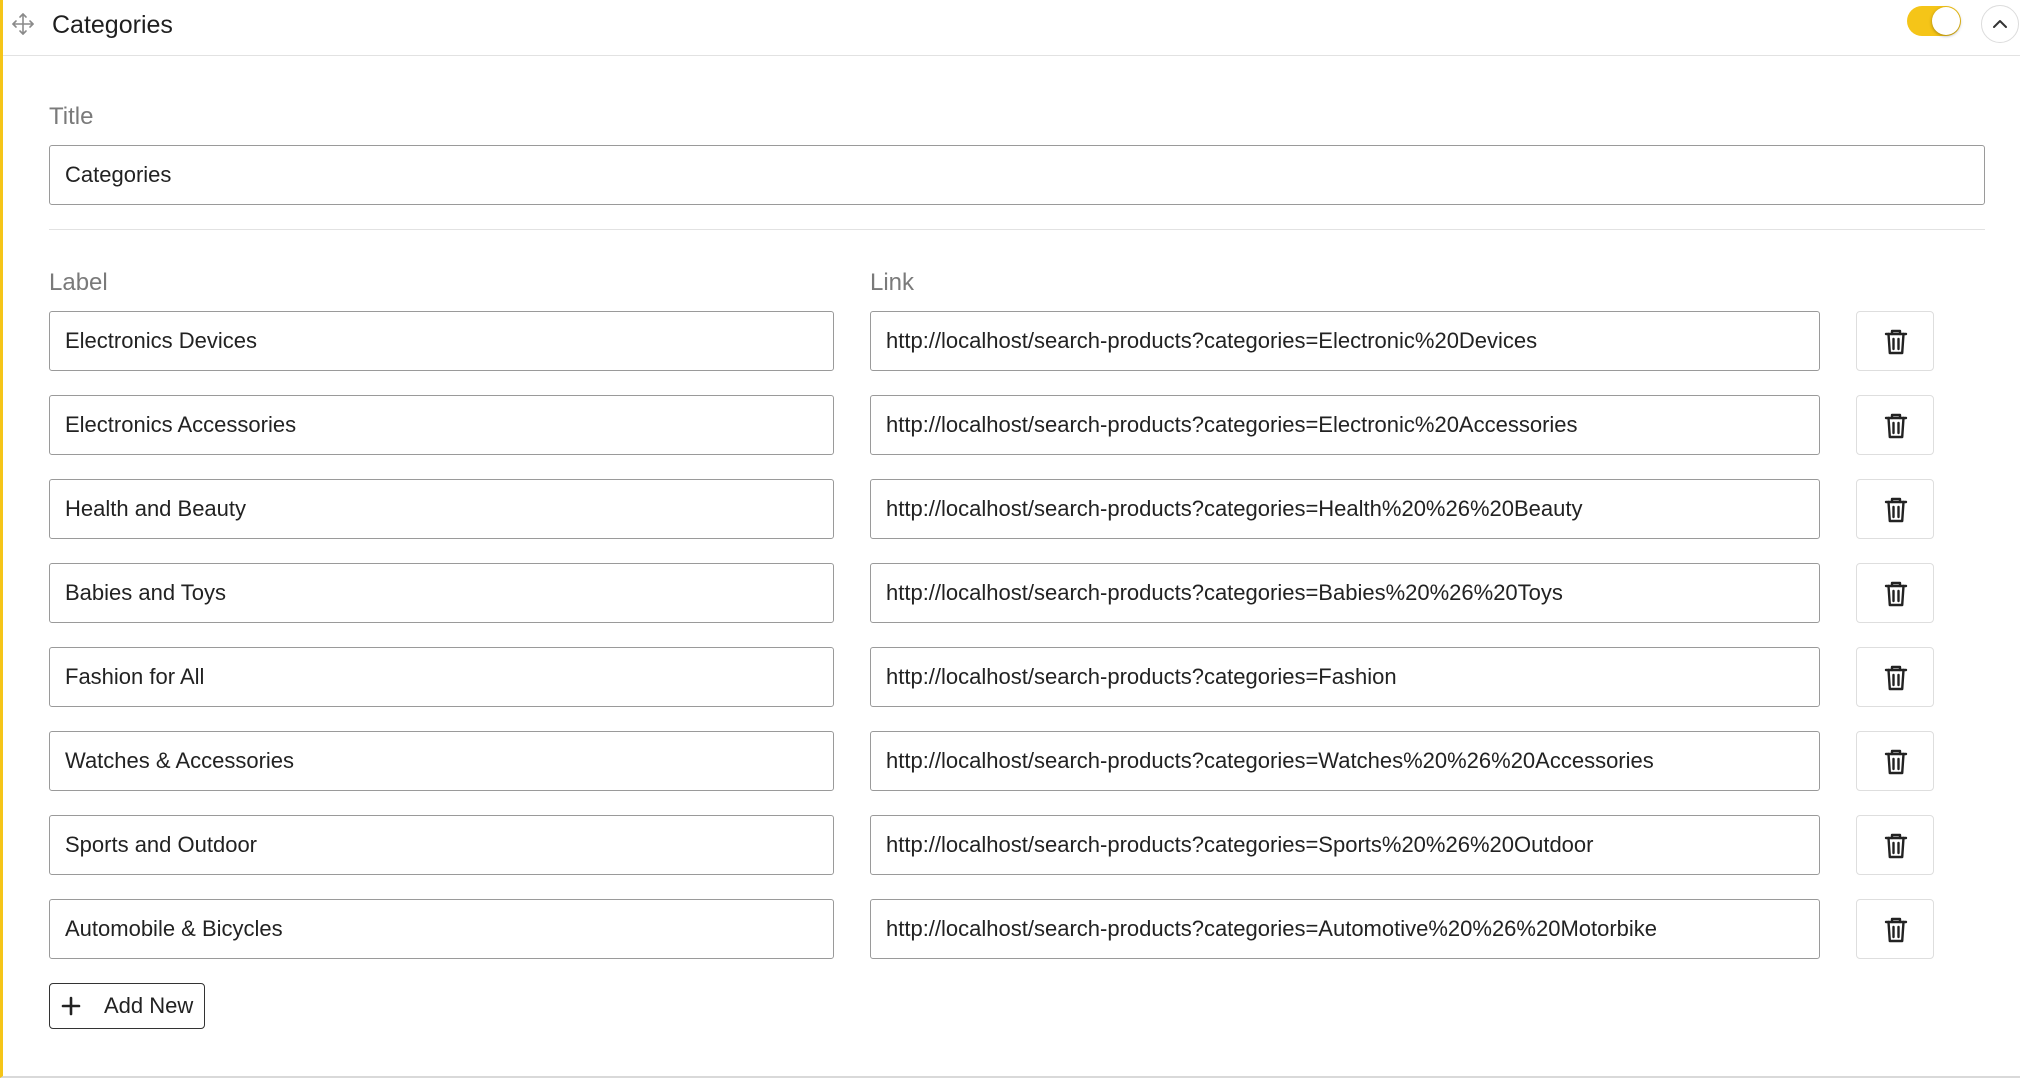 This screenshot has height=1086, width=2022. Describe the element at coordinates (441, 341) in the screenshot. I see `category-label-input: Electronics Devices` at that location.